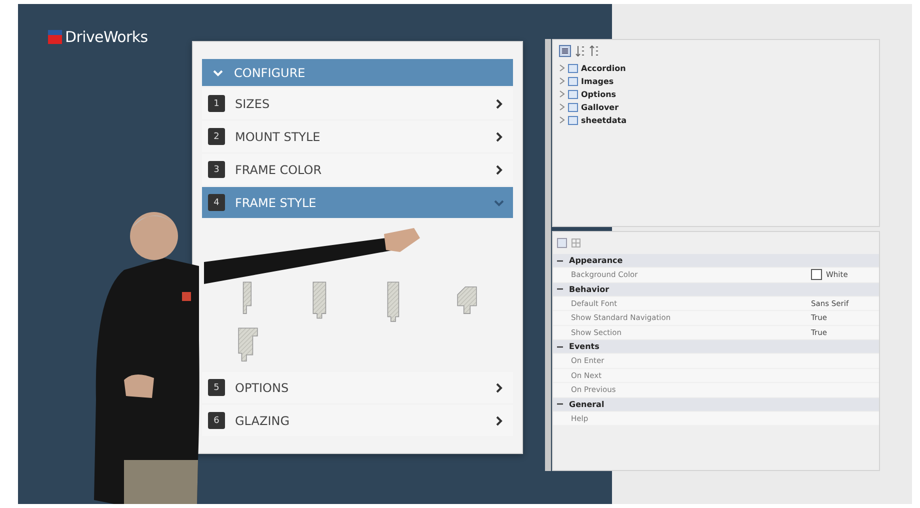 This screenshot has width=920, height=508. What do you see at coordinates (716, 81) in the screenshot?
I see `tree-item: Images` at bounding box center [716, 81].